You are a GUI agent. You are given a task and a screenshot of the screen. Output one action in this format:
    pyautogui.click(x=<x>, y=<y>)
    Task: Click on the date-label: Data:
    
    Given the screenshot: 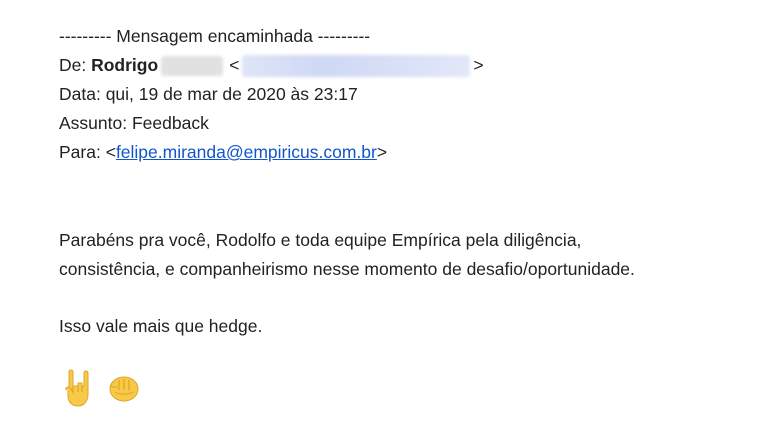 What is the action you would take?
    pyautogui.click(x=80, y=94)
    